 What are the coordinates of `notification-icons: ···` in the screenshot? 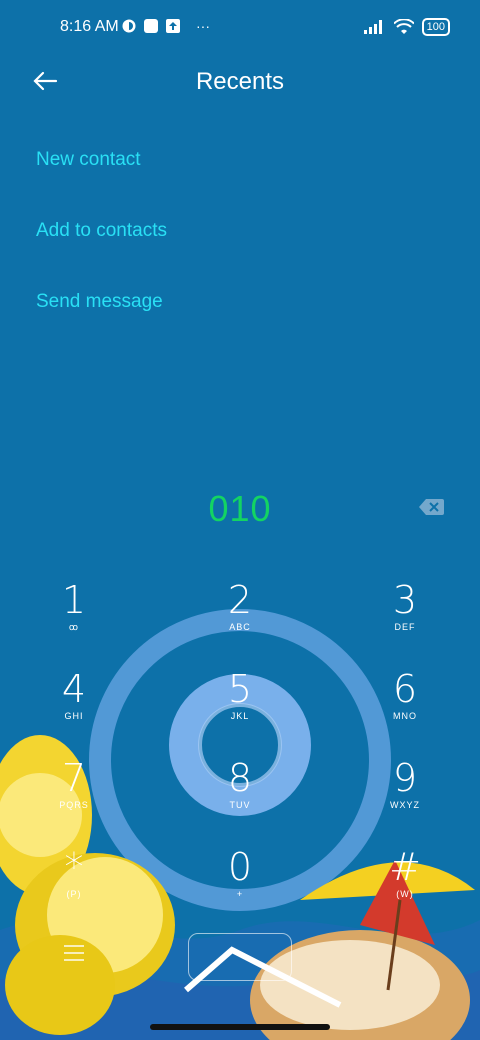 It's located at (166, 26).